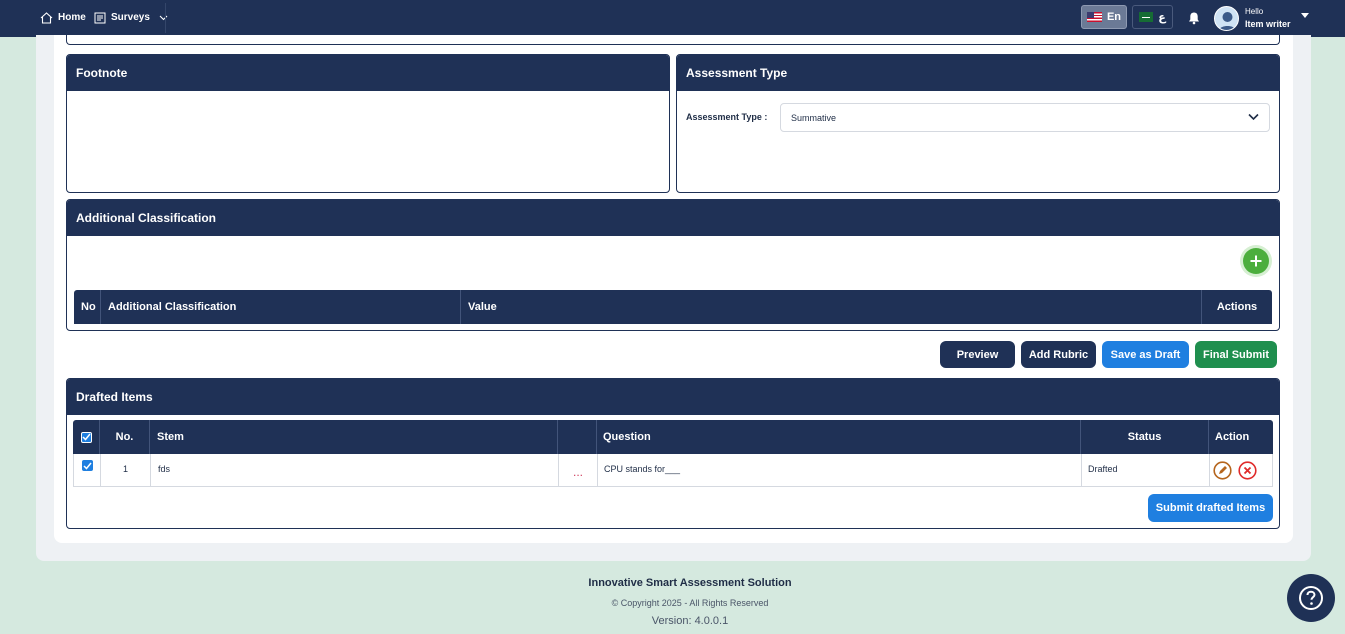 Image resolution: width=1345 pixels, height=634 pixels. What do you see at coordinates (1232, 437) in the screenshot?
I see `col-action: Action` at bounding box center [1232, 437].